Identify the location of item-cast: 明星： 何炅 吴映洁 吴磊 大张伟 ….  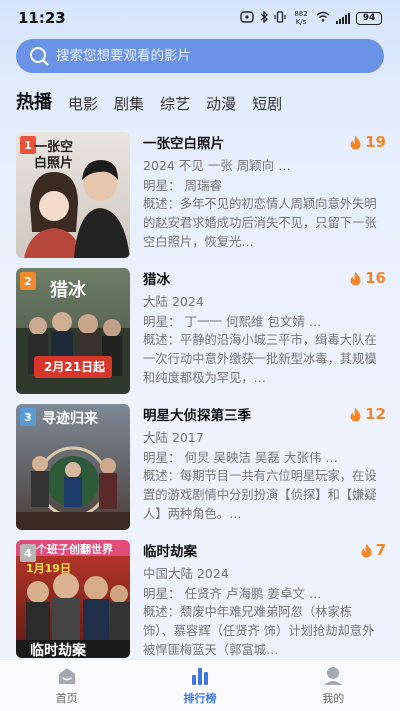
(240, 457).